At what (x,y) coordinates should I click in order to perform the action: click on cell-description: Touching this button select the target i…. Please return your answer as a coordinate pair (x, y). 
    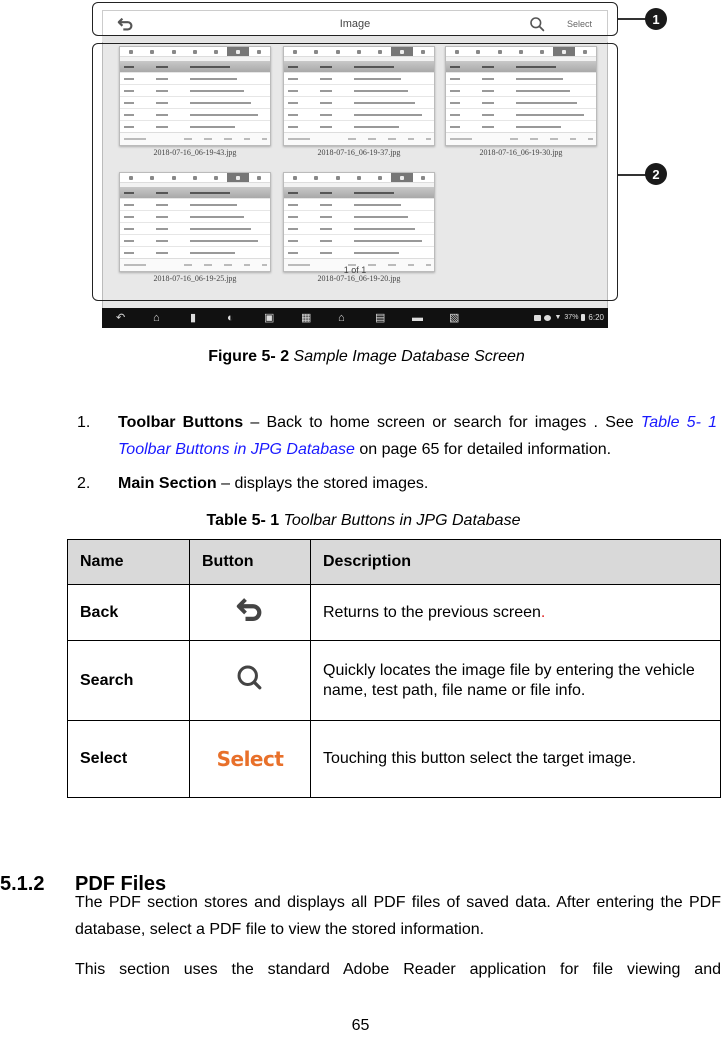
    Looking at the image, I should click on (515, 759).